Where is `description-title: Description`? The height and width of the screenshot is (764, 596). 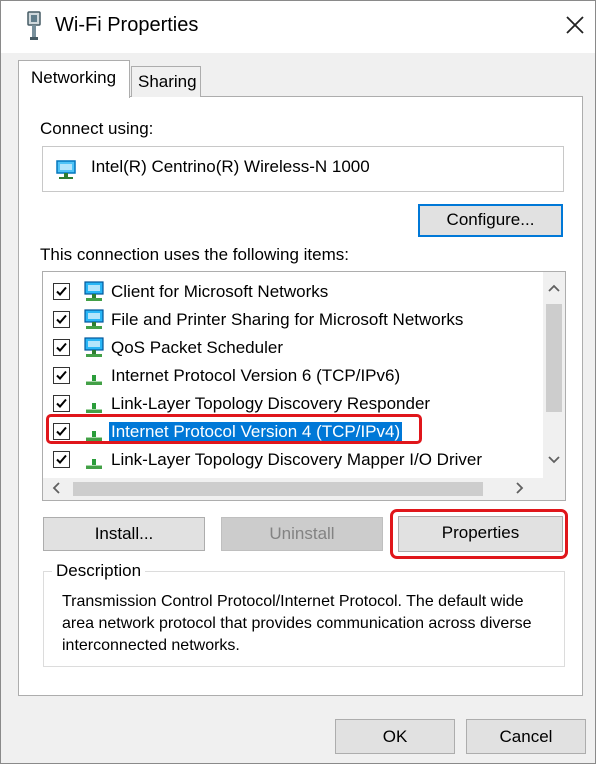 description-title: Description is located at coordinates (99, 571).